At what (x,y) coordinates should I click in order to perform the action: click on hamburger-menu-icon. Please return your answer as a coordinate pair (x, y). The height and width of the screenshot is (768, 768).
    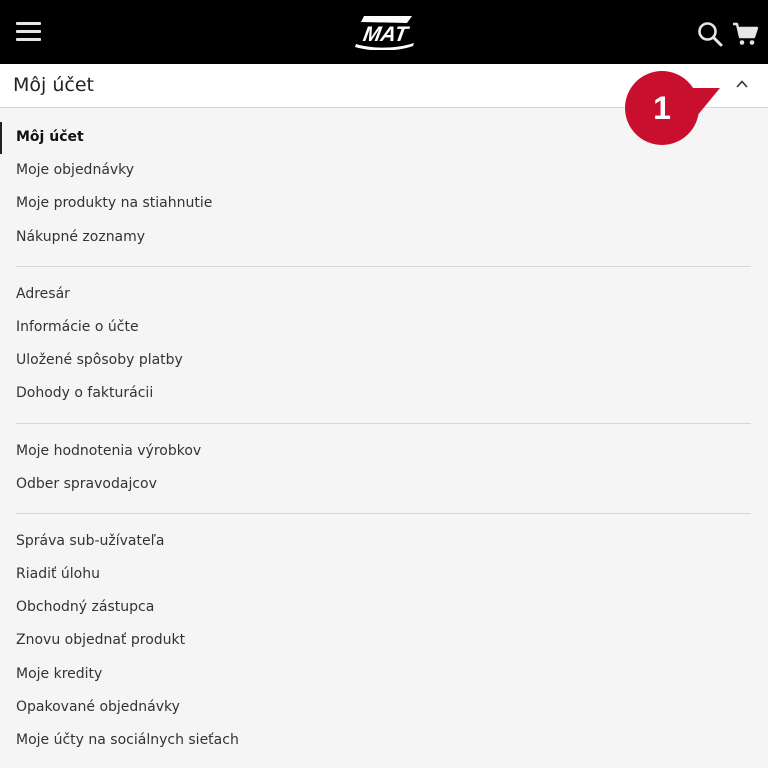
    Looking at the image, I should click on (28, 32).